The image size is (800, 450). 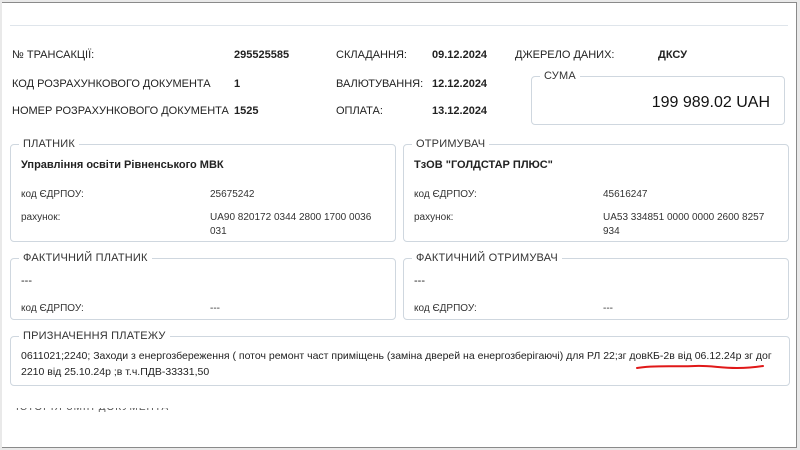 What do you see at coordinates (625, 194) in the screenshot?
I see `recipient-edrpou-value: 45616247` at bounding box center [625, 194].